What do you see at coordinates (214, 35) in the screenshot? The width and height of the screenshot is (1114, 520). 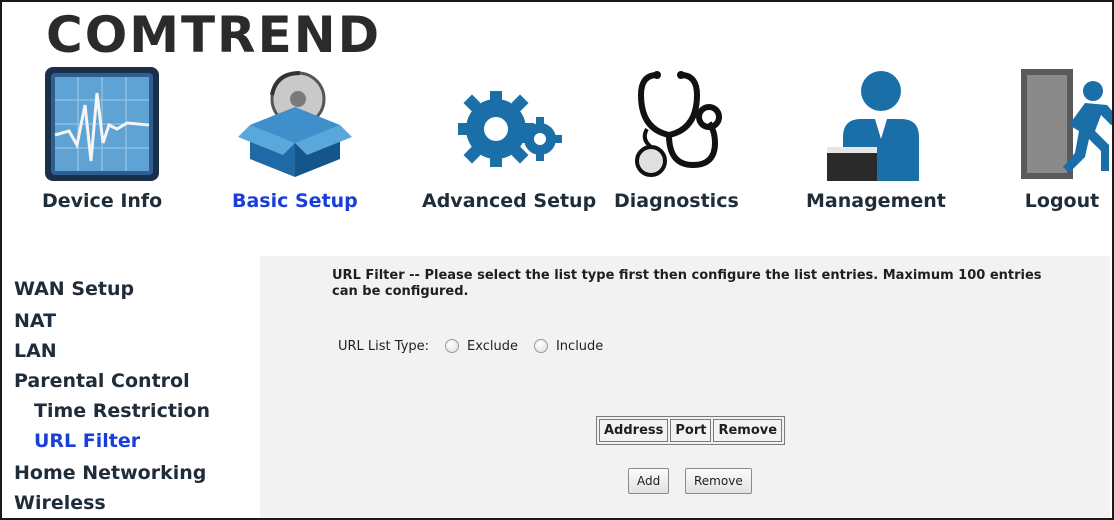 I see `comtrend-logo: COMTREND` at bounding box center [214, 35].